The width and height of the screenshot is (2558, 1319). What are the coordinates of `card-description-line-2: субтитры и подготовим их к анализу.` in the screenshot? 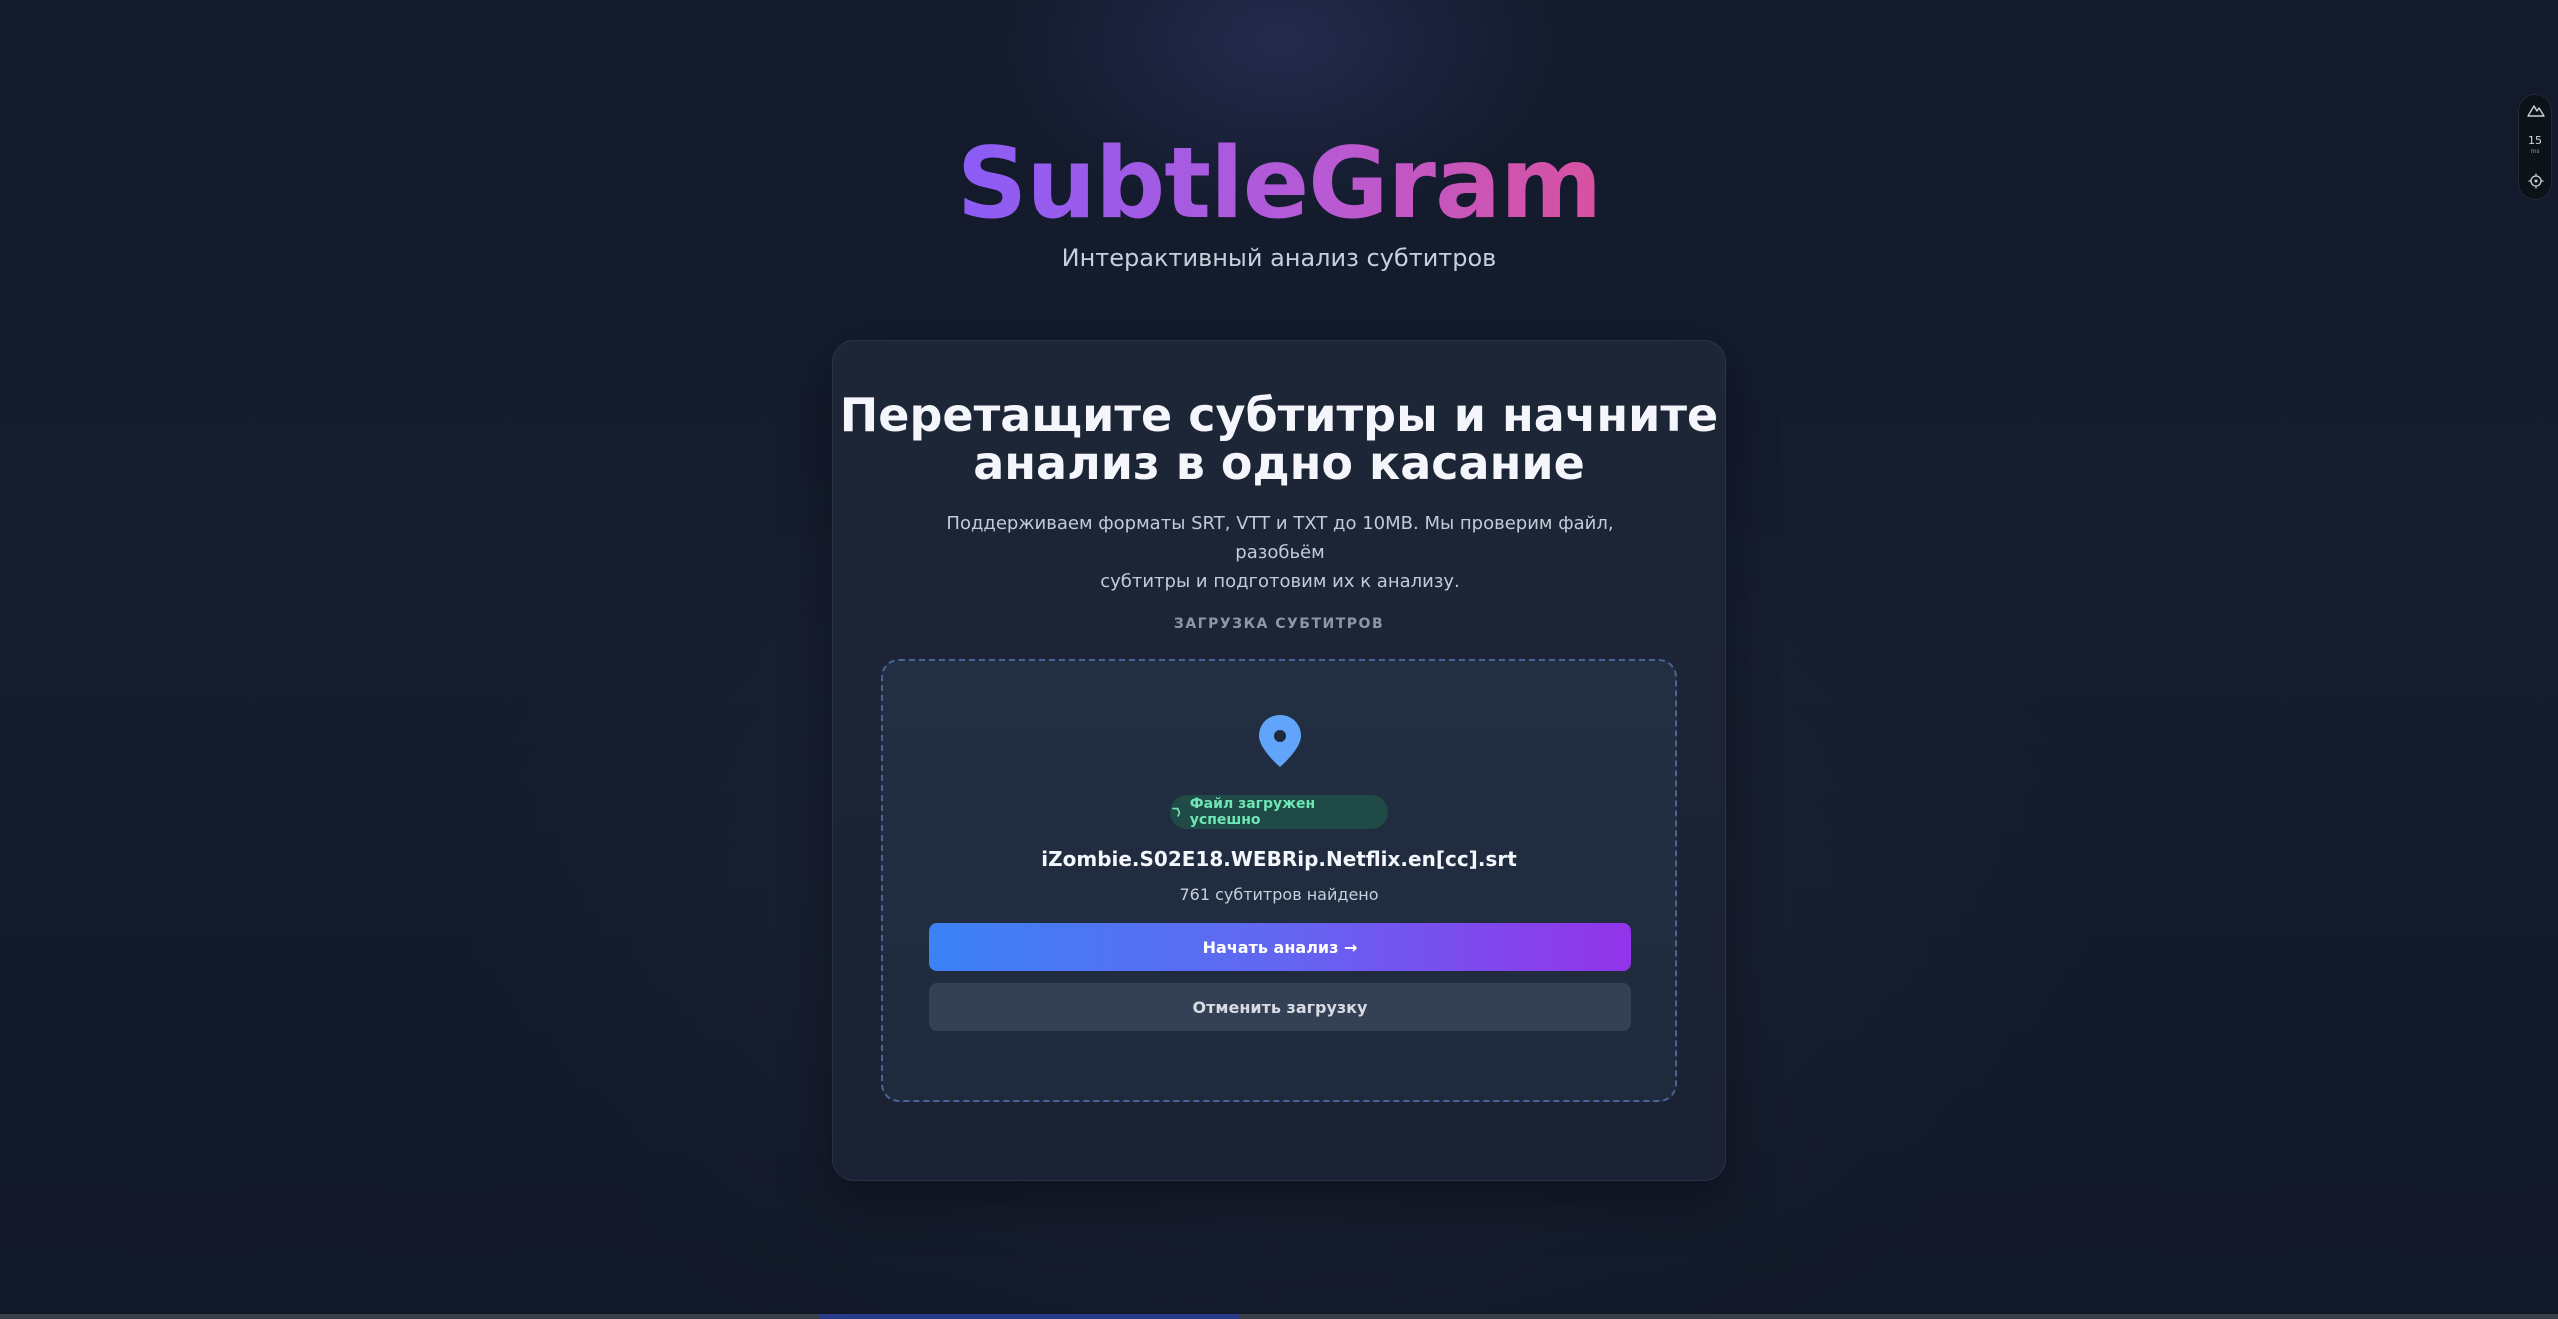 It's located at (1280, 581).